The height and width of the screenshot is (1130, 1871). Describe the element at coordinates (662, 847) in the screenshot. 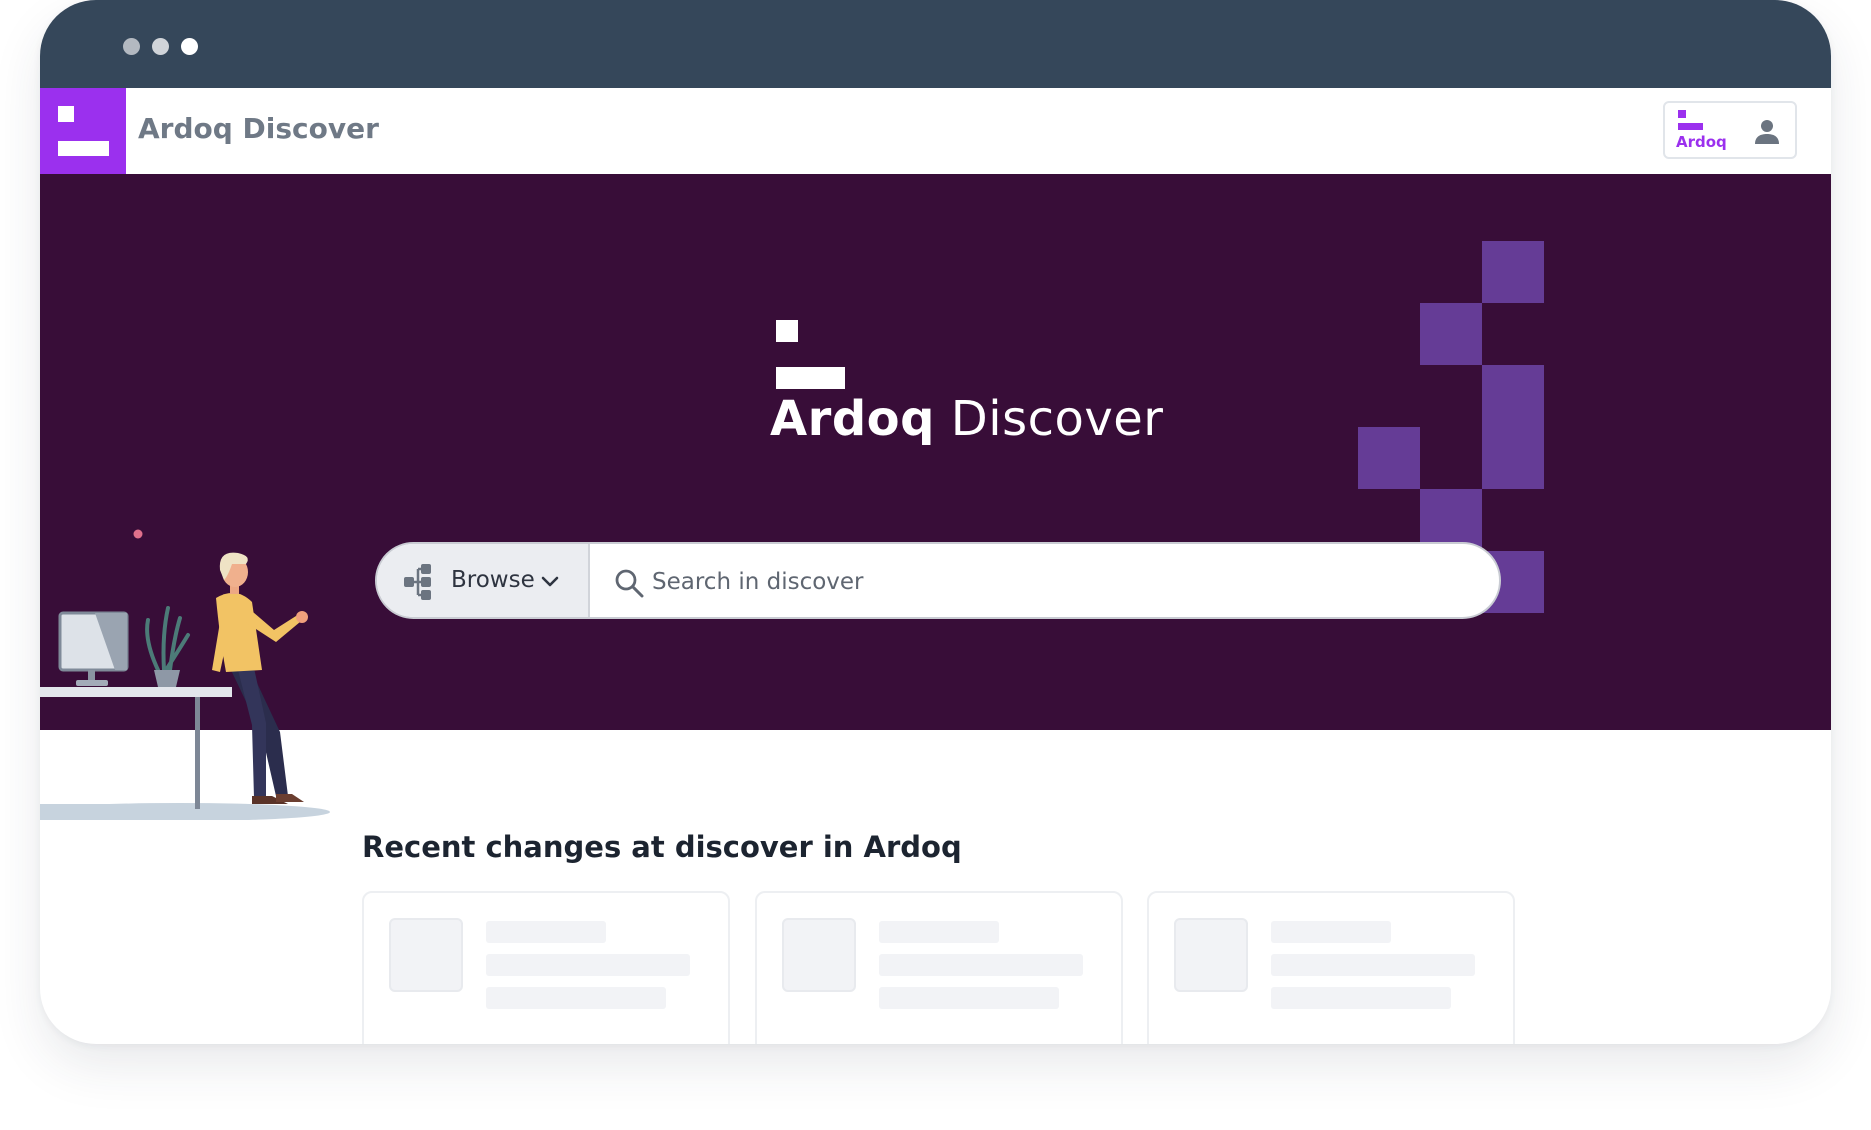

I see `recent-changes-heading: Recent changes at discover in Ardoq` at that location.